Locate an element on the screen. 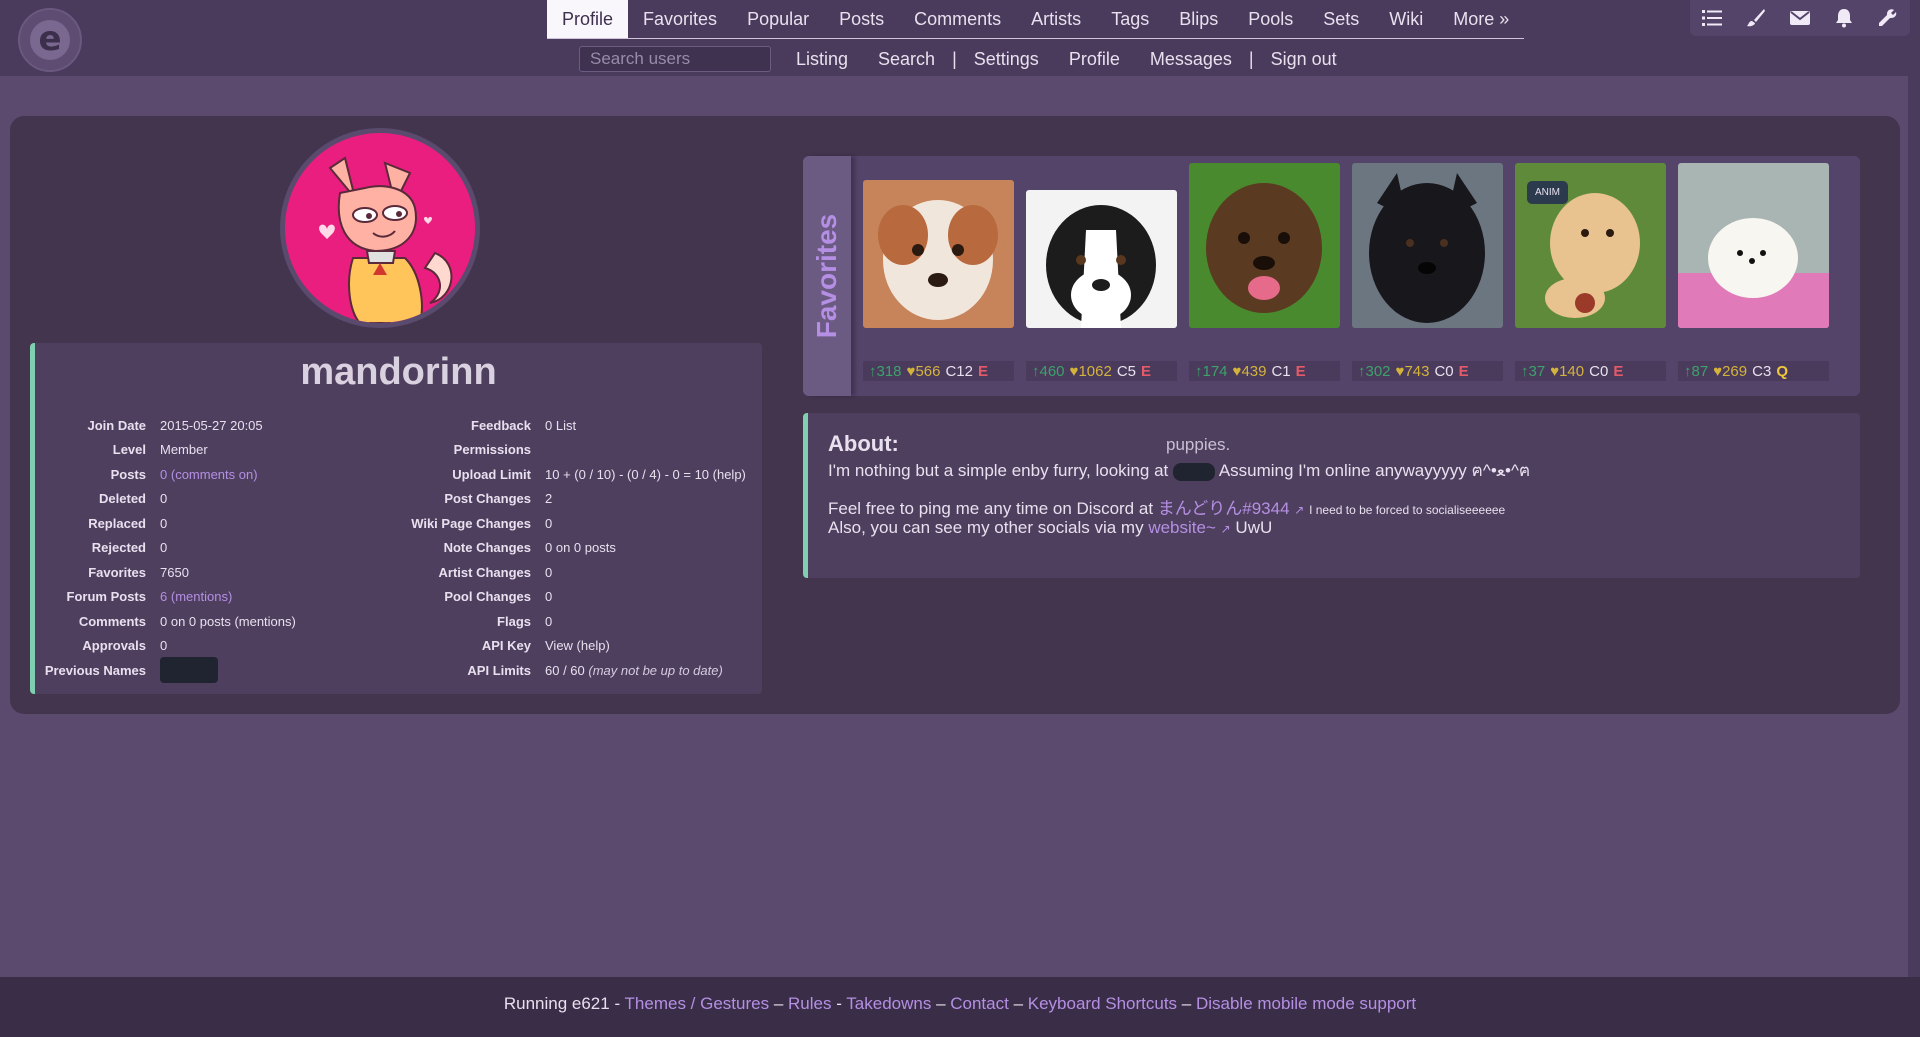 The image size is (1920, 1037). nav-popular: Popular is located at coordinates (778, 19).